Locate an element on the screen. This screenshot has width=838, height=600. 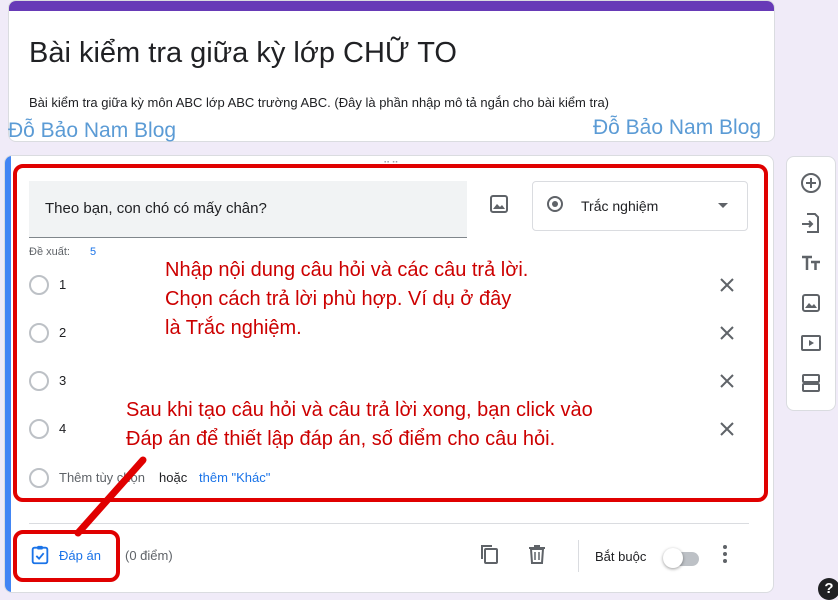
add-section-button is located at coordinates (811, 383).